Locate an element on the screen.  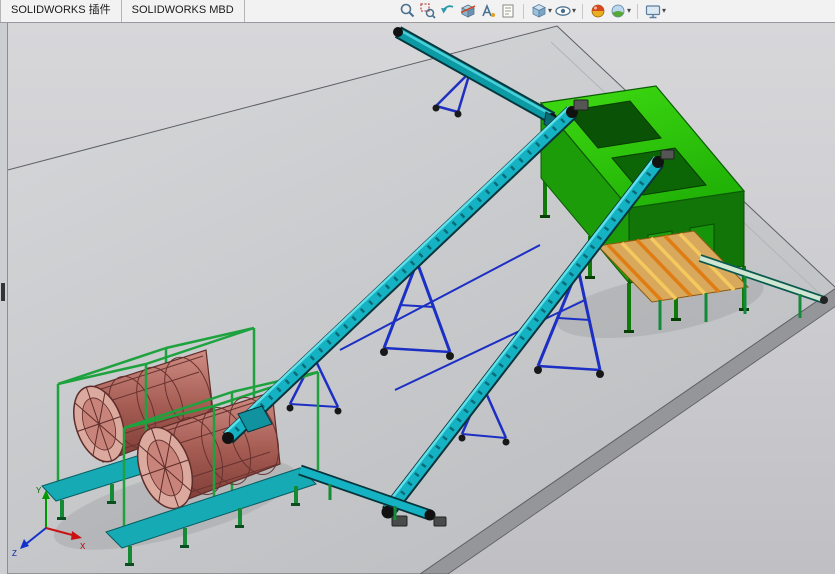
command-tab-bar: SOLIDWORKS 插件 SOLIDWORKS MBD ▾ ▾ ▾ ▾ is located at coordinates (417, 11).